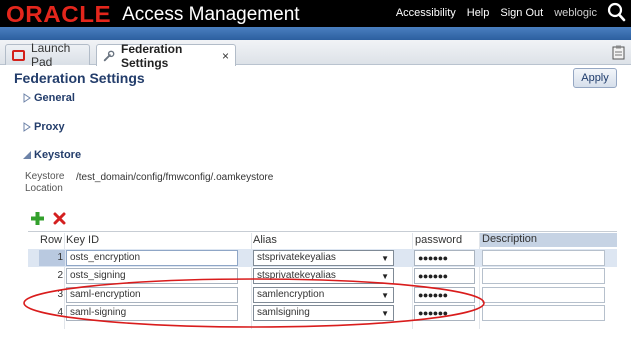  I want to click on table-toolbar, so click(48, 221).